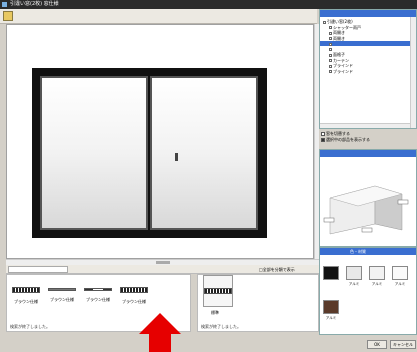 The height and width of the screenshot is (352, 417). Describe the element at coordinates (339, 54) in the screenshot. I see `tree-node-label: 面格子` at that location.